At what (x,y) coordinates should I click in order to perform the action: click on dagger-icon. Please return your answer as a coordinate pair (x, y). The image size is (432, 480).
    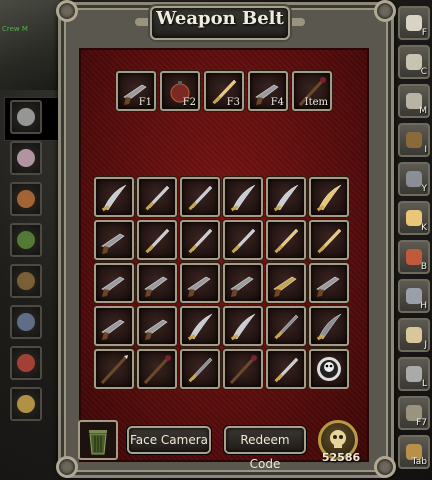
    Looking at the image, I should click on (157, 198).